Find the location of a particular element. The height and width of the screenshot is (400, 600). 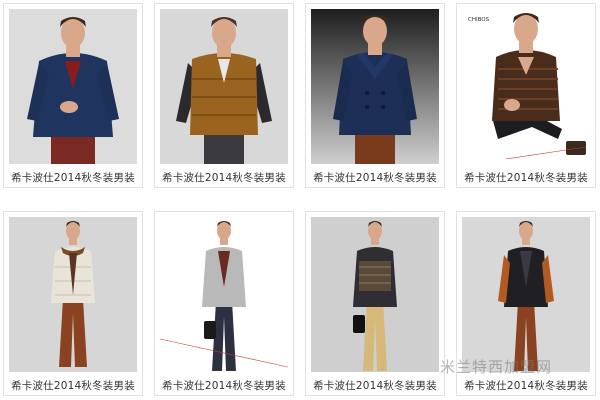

brand-logo: CHIBOS is located at coordinates (479, 20).